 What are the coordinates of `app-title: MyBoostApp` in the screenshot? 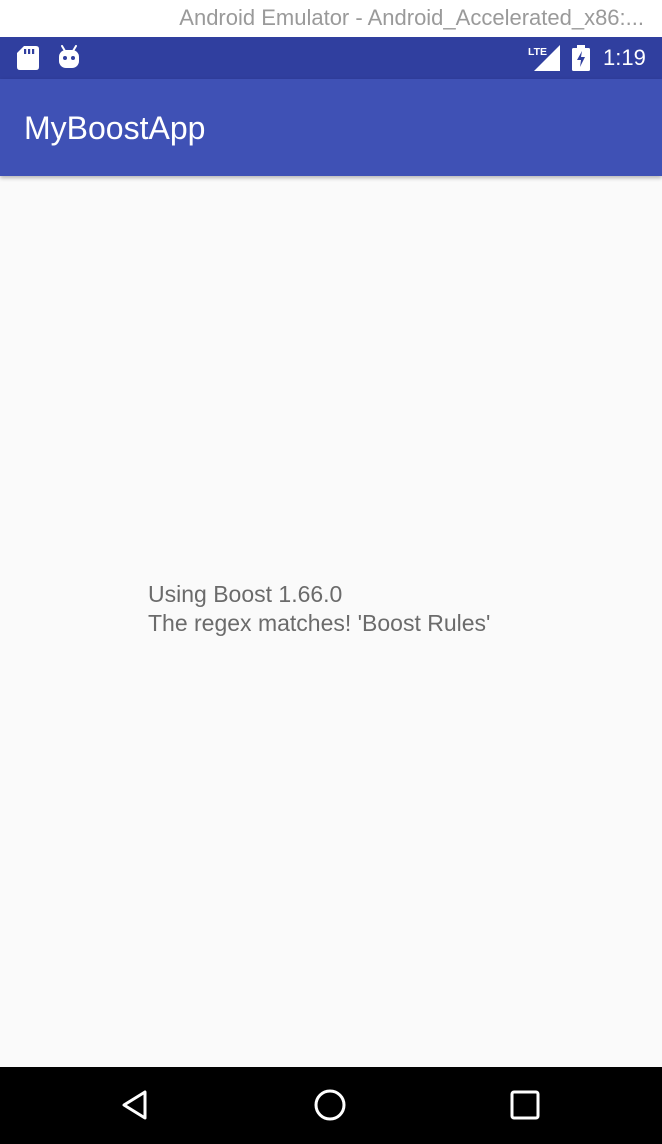 It's located at (115, 128).